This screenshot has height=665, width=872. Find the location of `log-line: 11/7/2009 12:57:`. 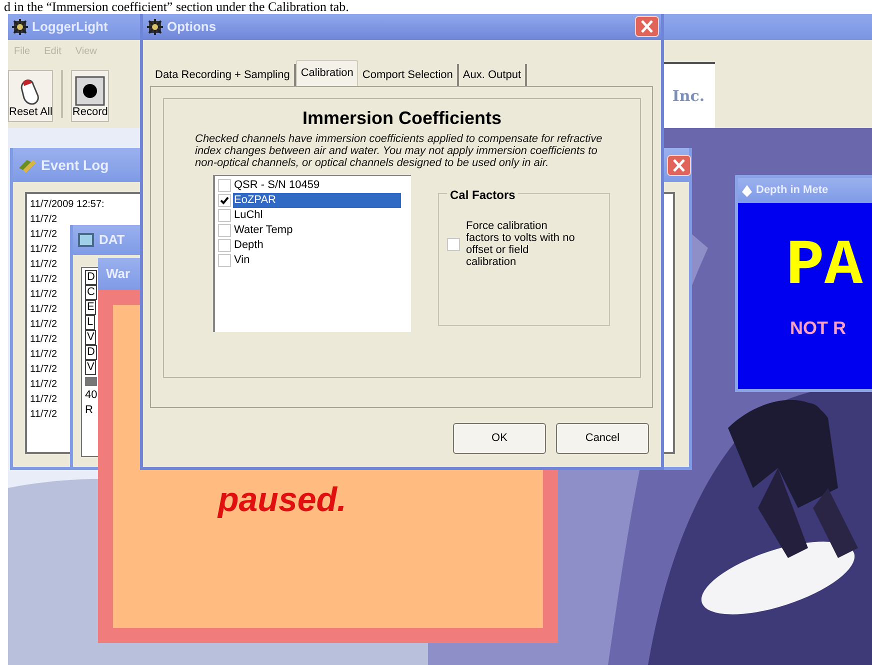

log-line: 11/7/2009 12:57: is located at coordinates (67, 205).